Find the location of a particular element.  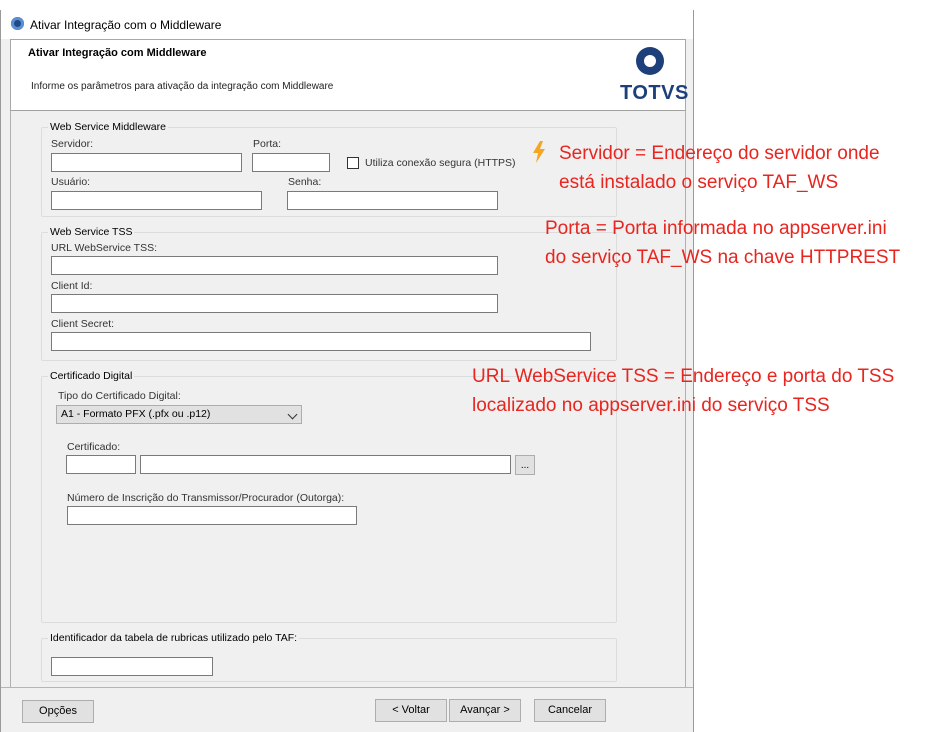

client-secret-label: Client Secret: is located at coordinates (83, 324).